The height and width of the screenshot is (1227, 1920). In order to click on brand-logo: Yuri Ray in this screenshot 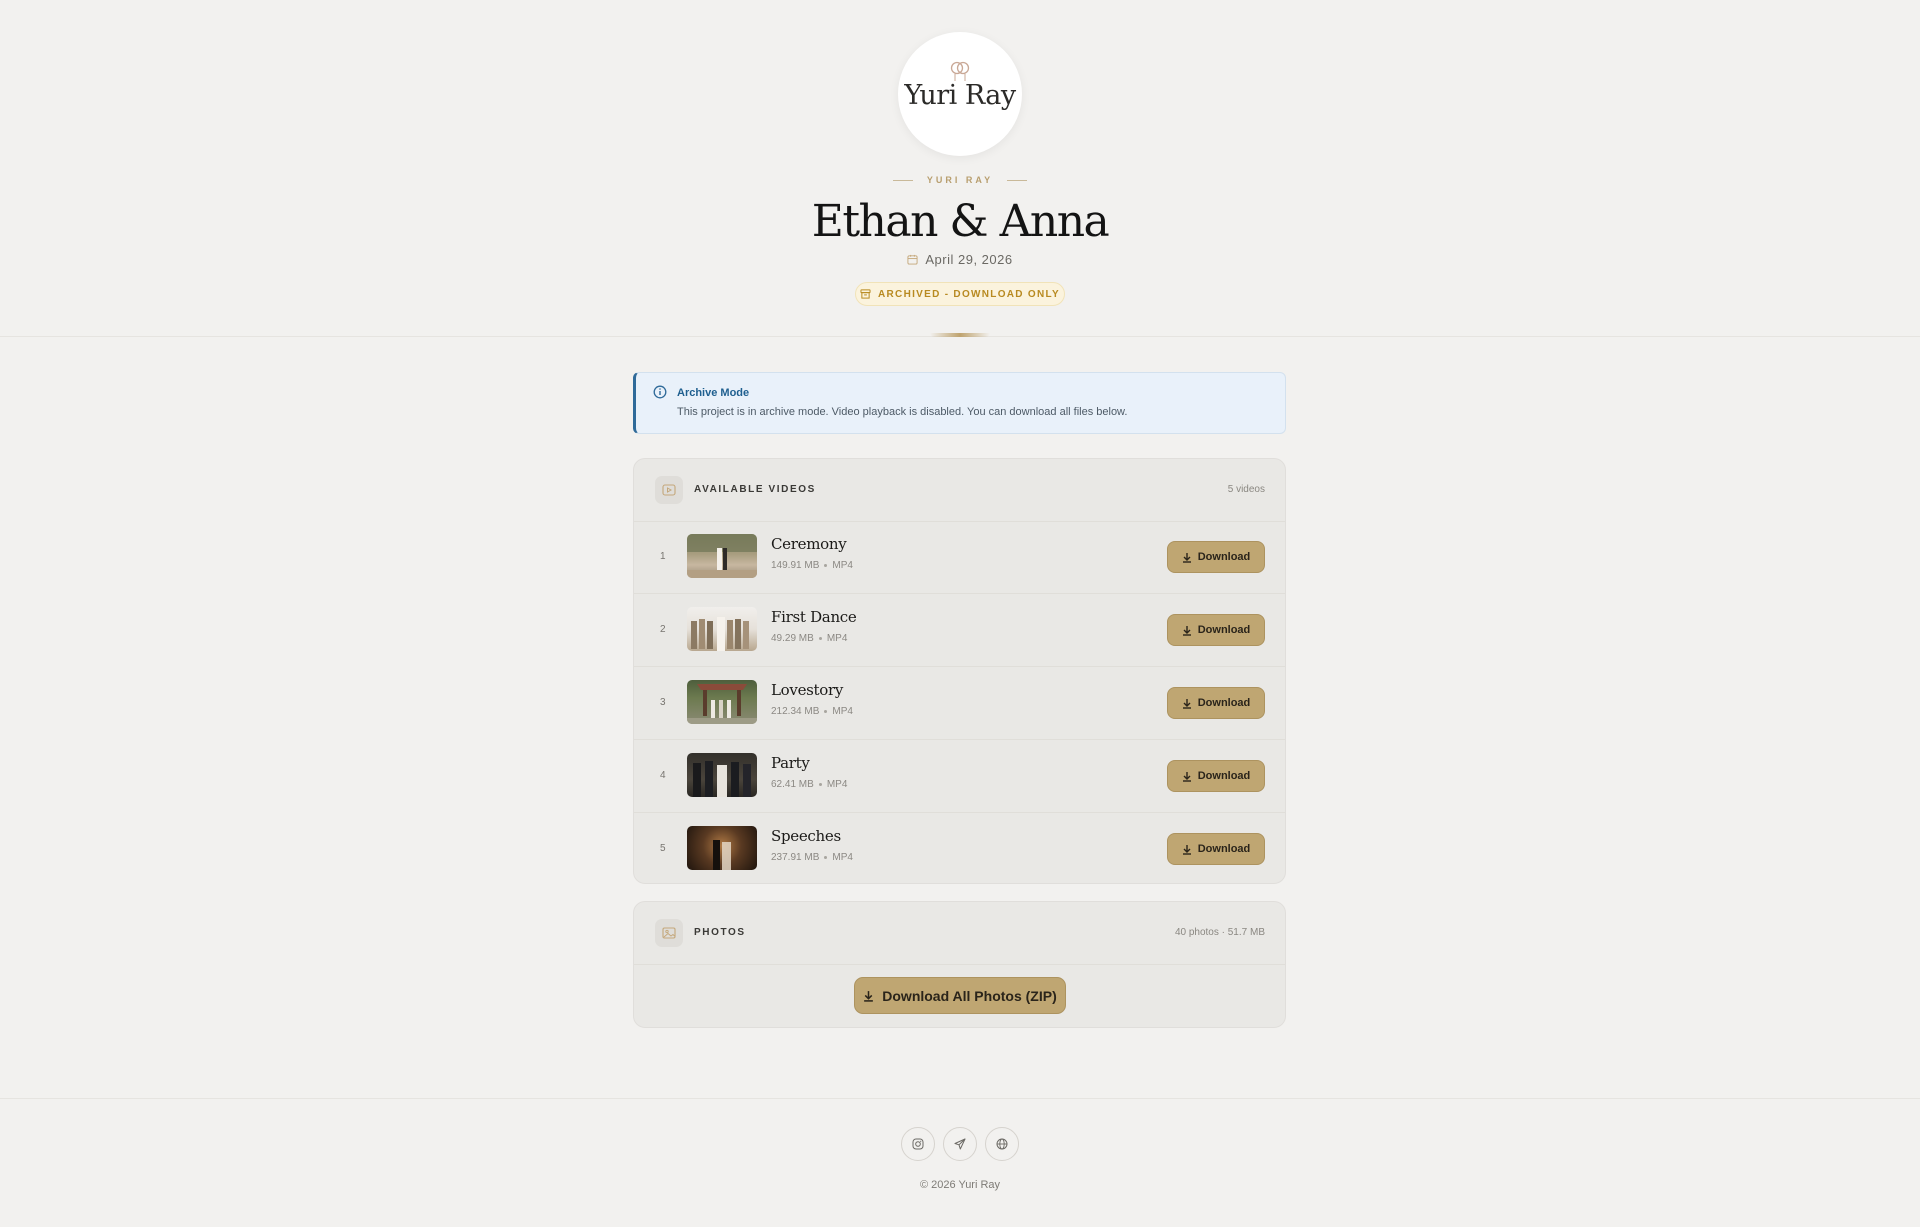, I will do `click(960, 94)`.